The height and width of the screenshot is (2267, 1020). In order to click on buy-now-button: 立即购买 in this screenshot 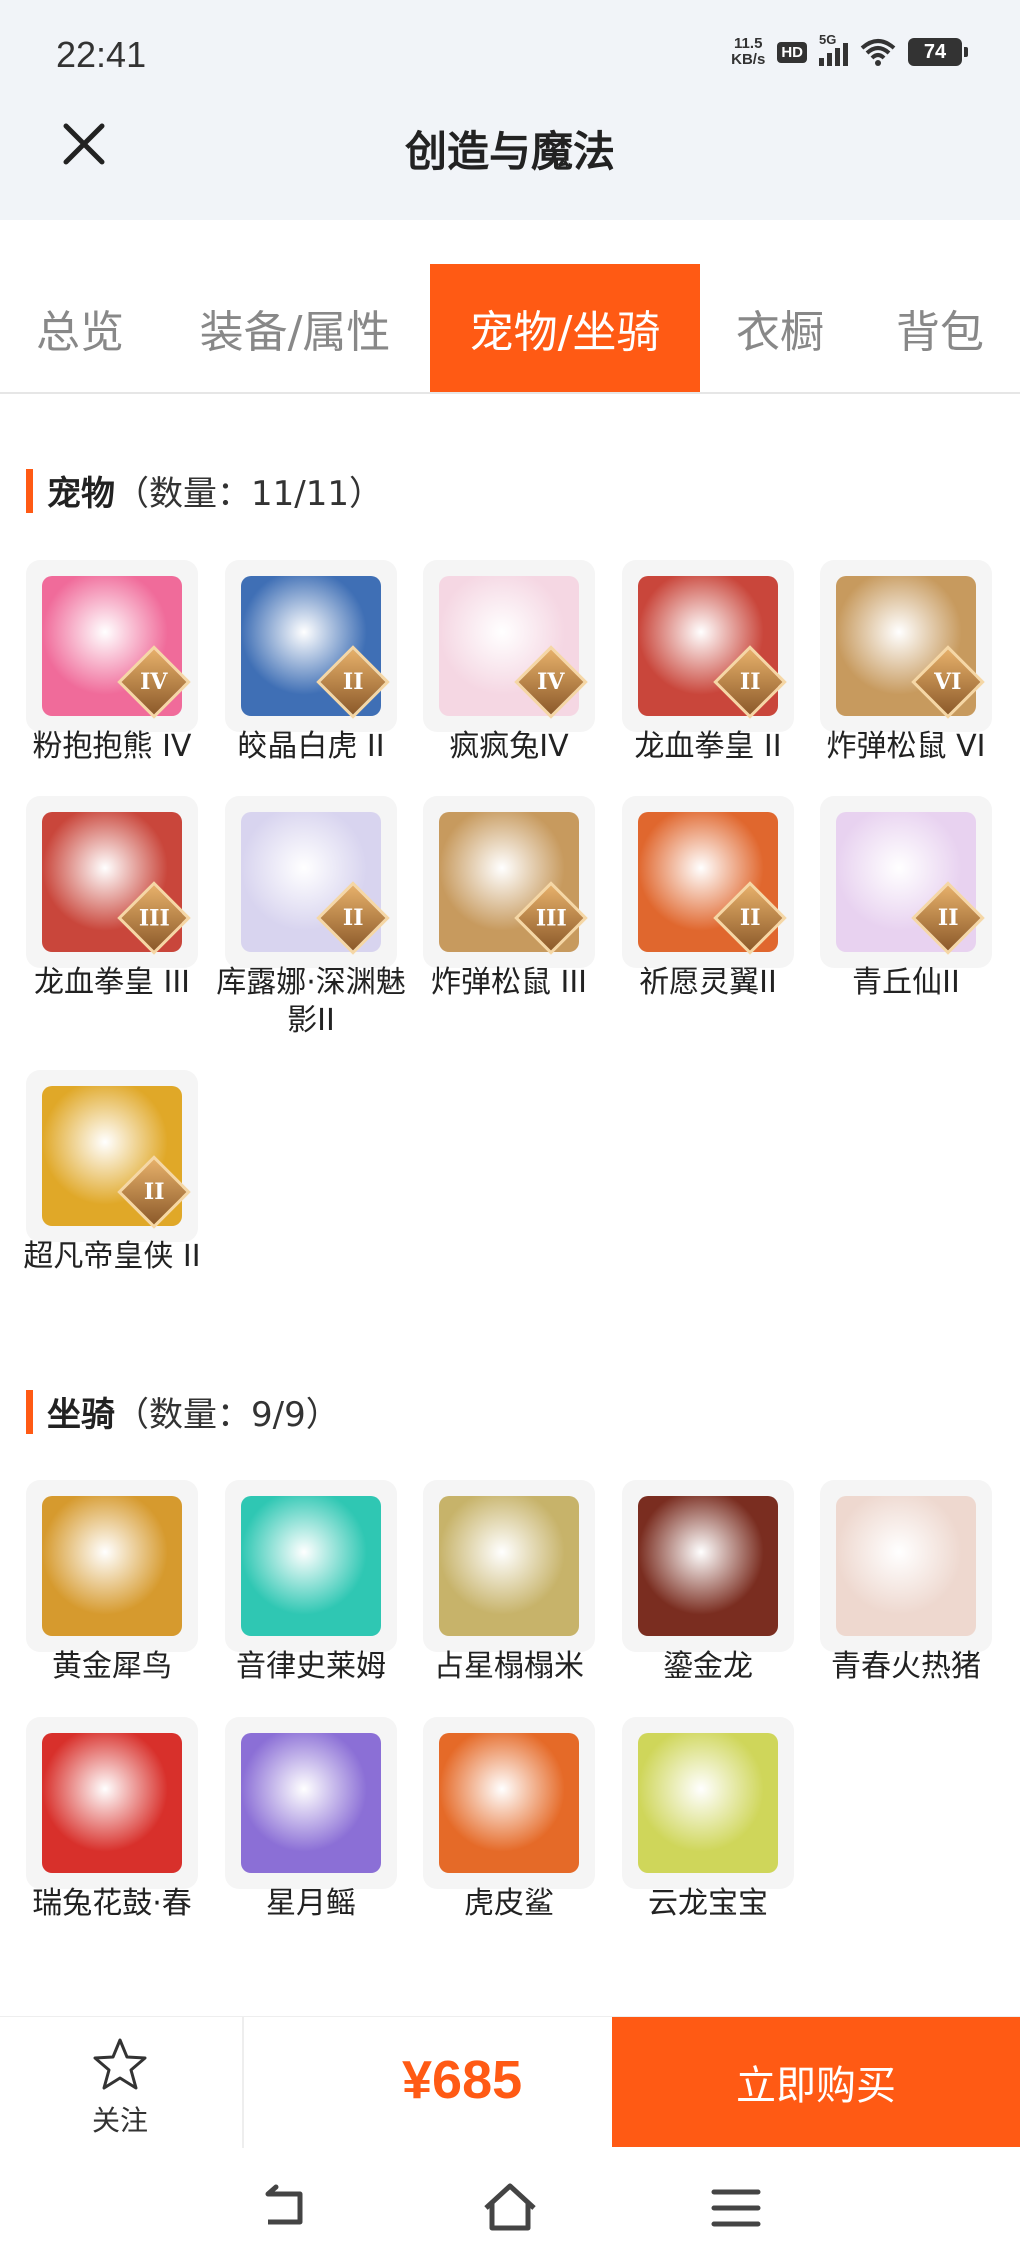, I will do `click(816, 2082)`.